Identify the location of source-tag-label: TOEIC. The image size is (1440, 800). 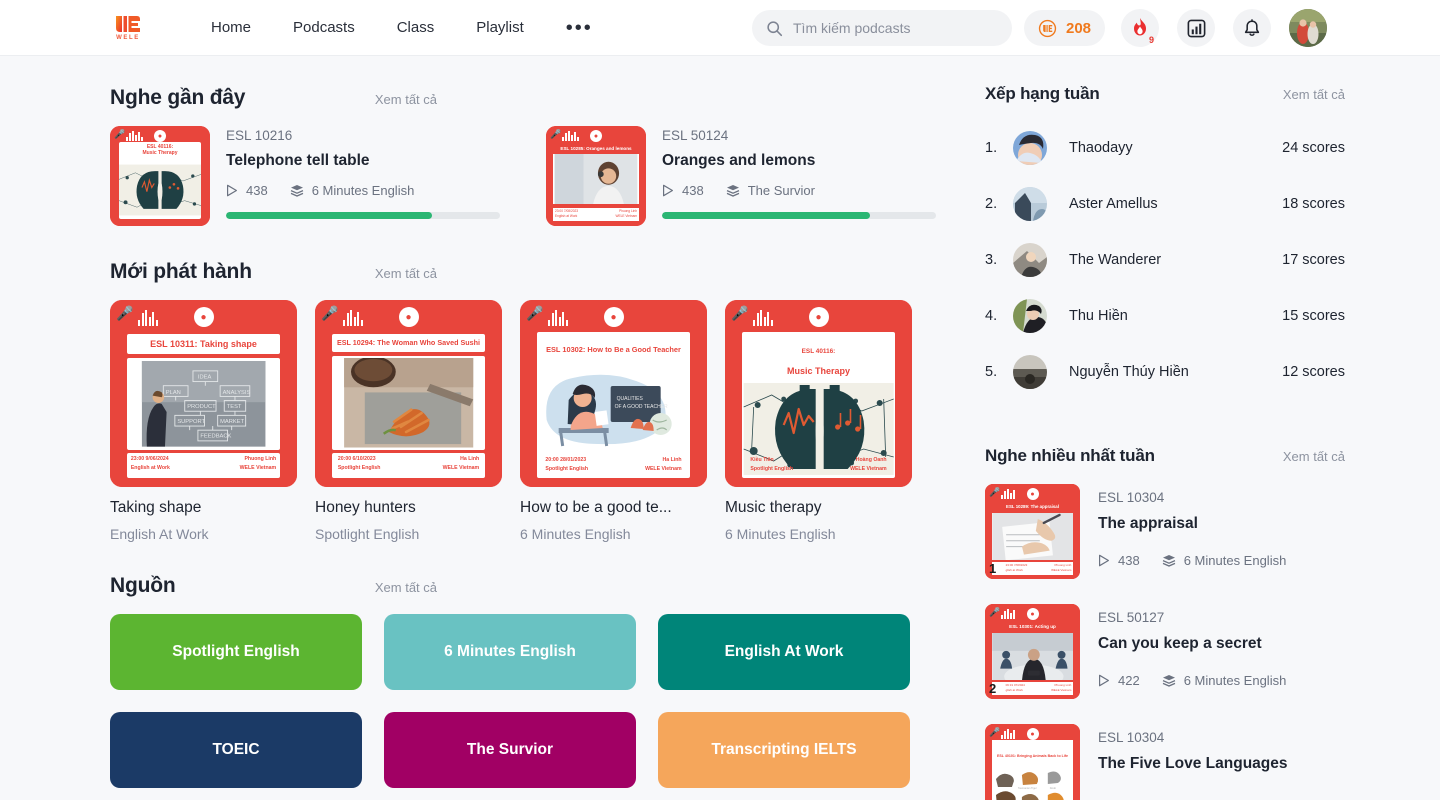
(236, 749).